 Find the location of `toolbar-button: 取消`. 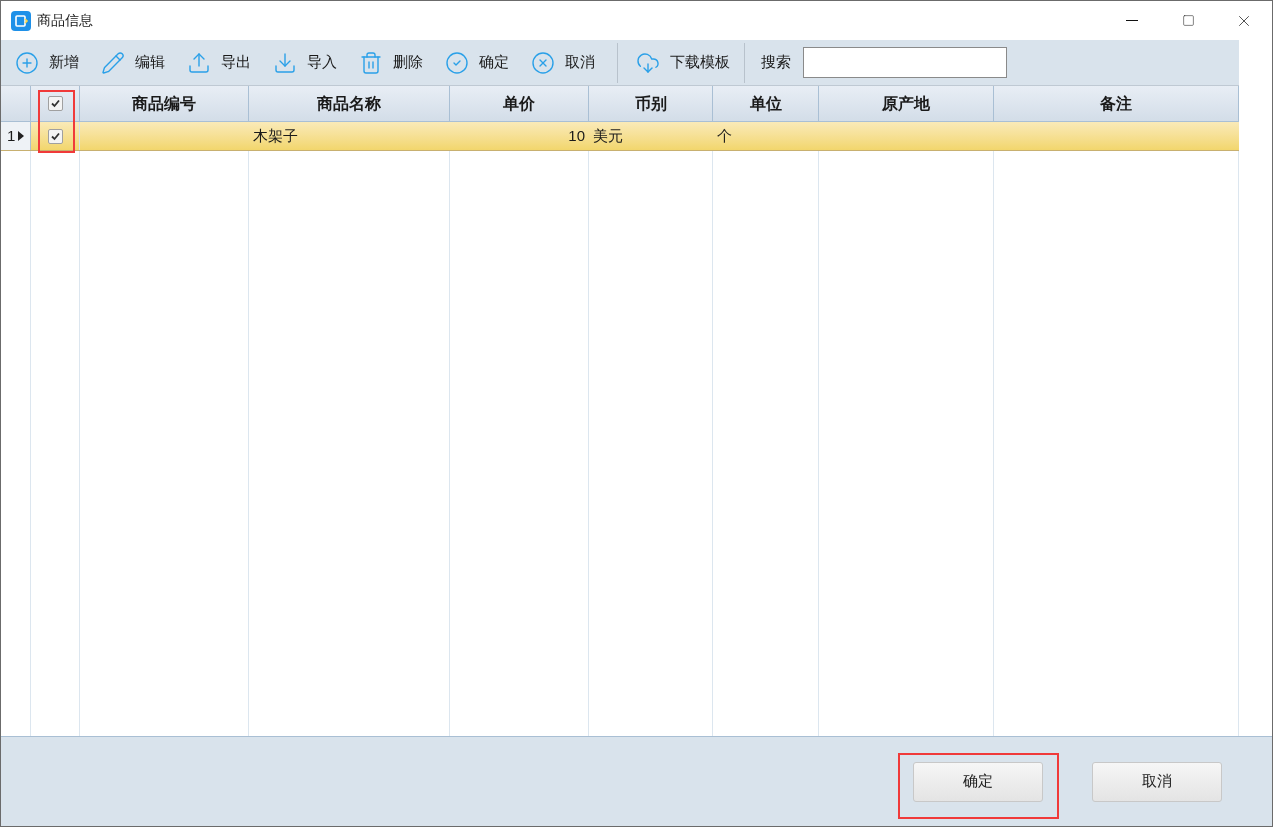

toolbar-button: 取消 is located at coordinates (563, 62).